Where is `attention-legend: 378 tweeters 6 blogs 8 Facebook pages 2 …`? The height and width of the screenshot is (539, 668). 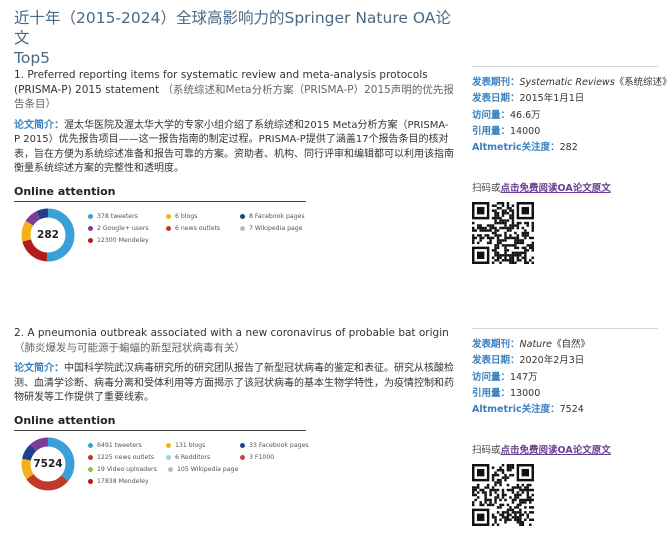
attention-legend: 378 tweeters 6 blogs 8 Facebook pages 2 … is located at coordinates (203, 229).